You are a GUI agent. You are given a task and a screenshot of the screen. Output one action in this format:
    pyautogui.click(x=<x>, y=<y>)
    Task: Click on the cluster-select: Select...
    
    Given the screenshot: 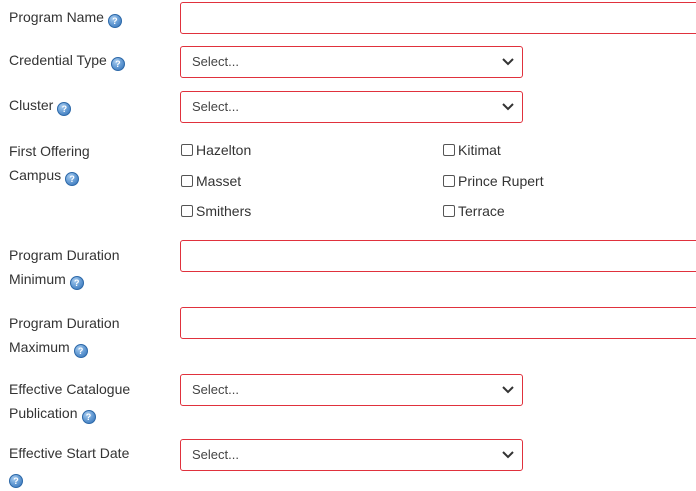 What is the action you would take?
    pyautogui.click(x=351, y=107)
    